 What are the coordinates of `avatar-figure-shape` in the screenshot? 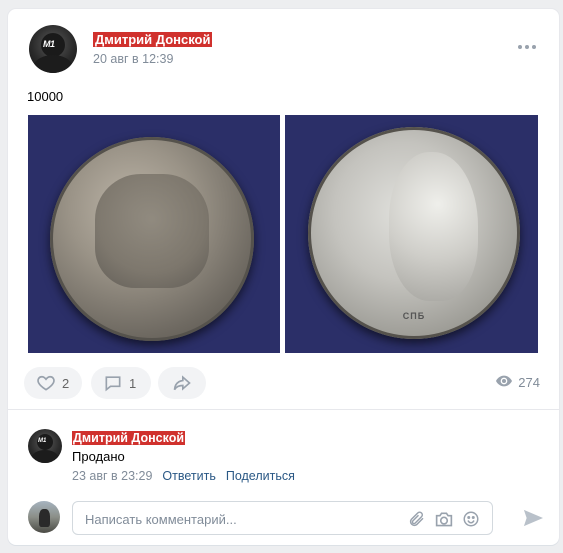 It's located at (44, 518).